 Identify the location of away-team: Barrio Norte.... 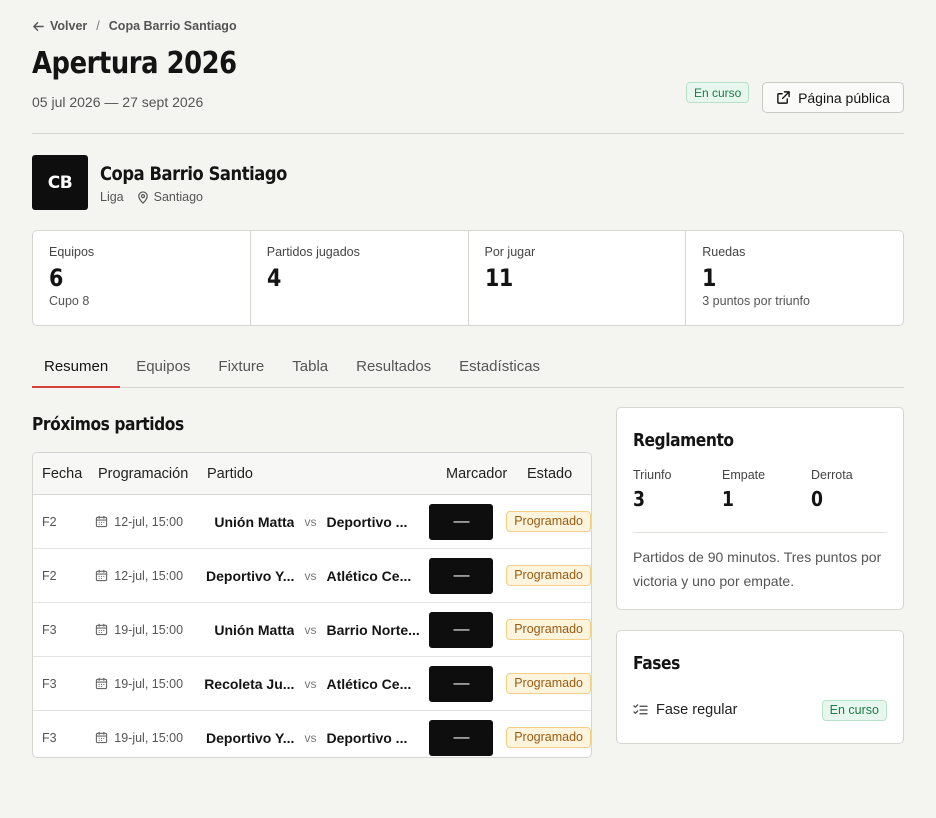
(374, 630).